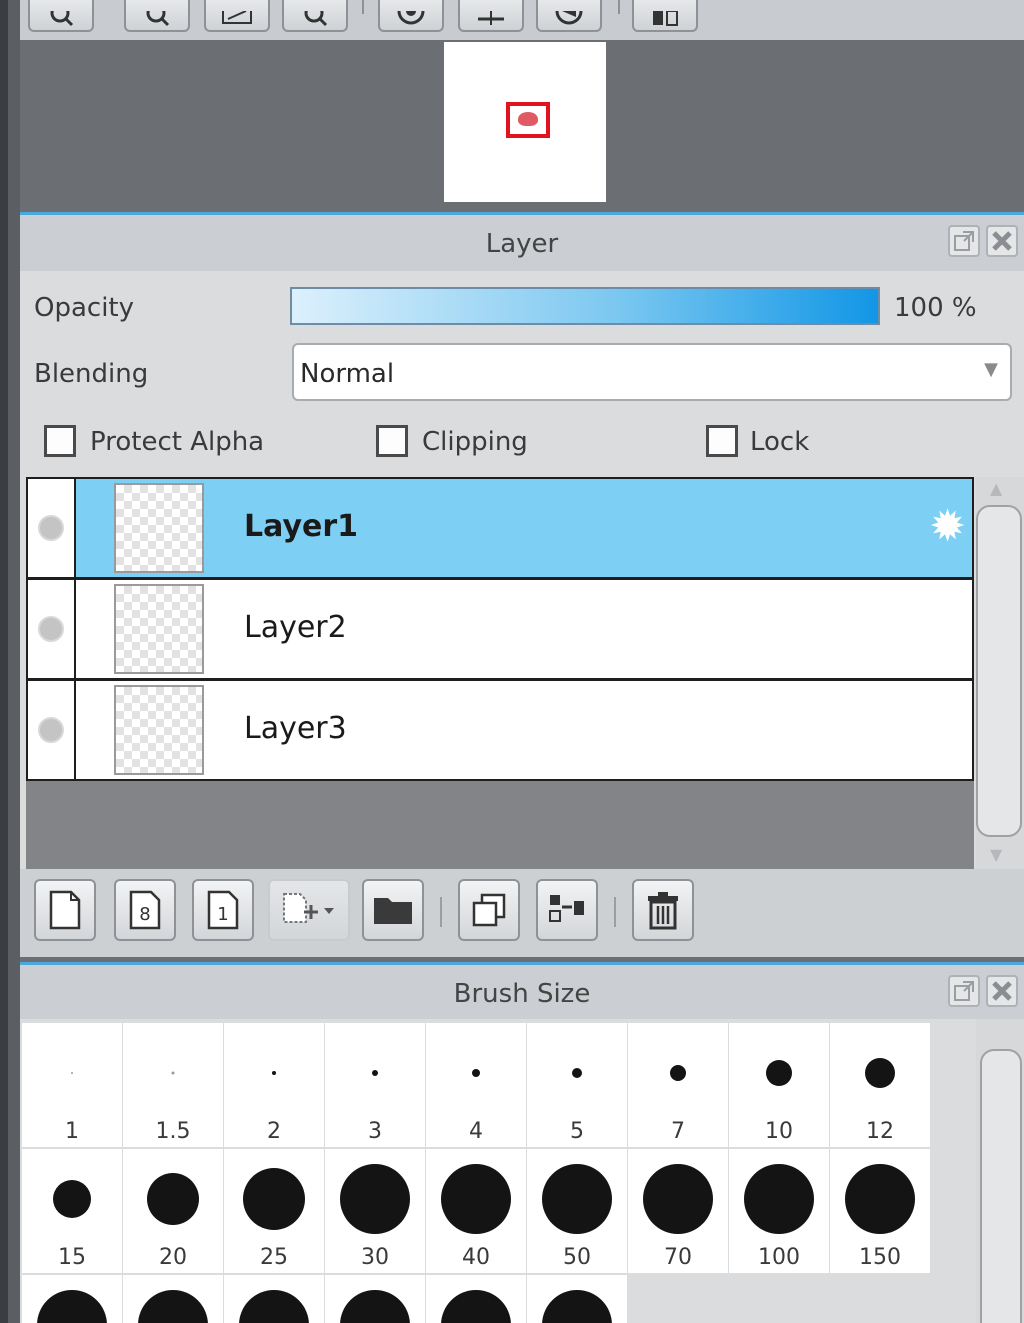 The height and width of the screenshot is (1323, 1024). What do you see at coordinates (61, 16) in the screenshot?
I see `zoom-in-button` at bounding box center [61, 16].